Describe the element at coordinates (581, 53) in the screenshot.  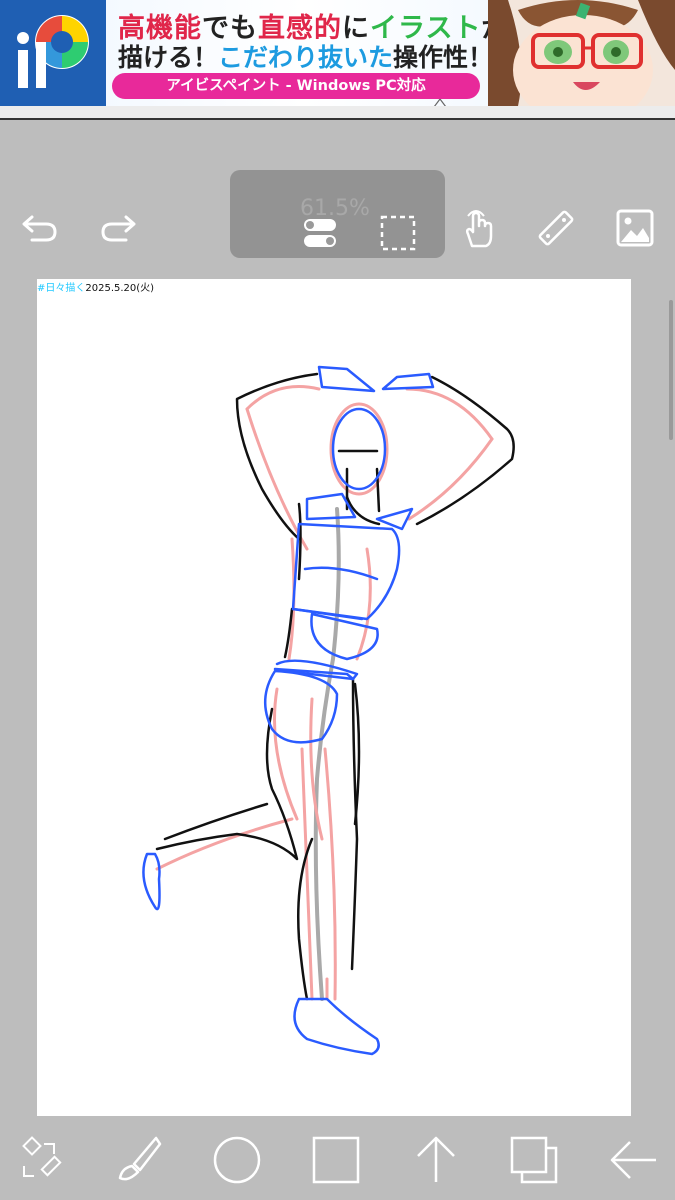
I see `ad-character-image` at that location.